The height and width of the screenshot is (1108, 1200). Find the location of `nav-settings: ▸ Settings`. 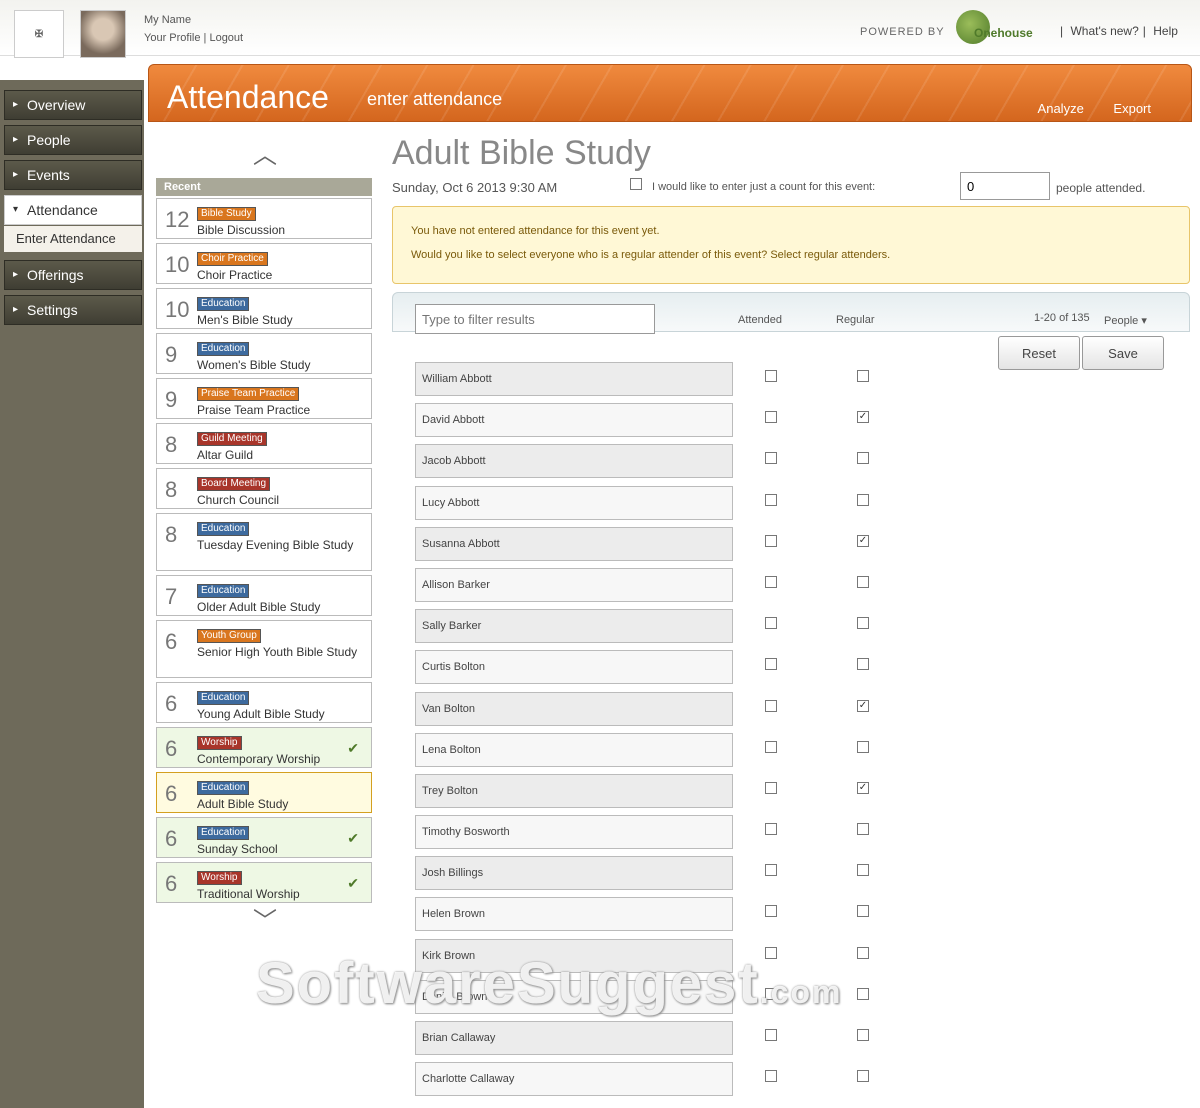

nav-settings: ▸ Settings is located at coordinates (73, 310).